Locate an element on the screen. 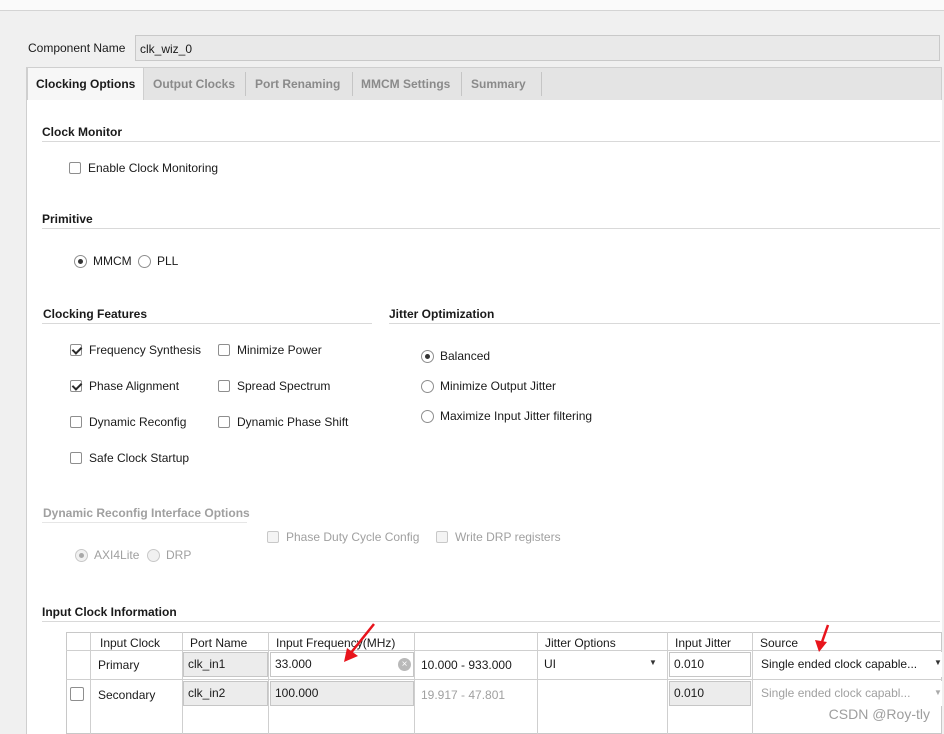 The height and width of the screenshot is (734, 944). dynamic-phase-shift-label: Dynamic Phase Shift is located at coordinates (293, 422).